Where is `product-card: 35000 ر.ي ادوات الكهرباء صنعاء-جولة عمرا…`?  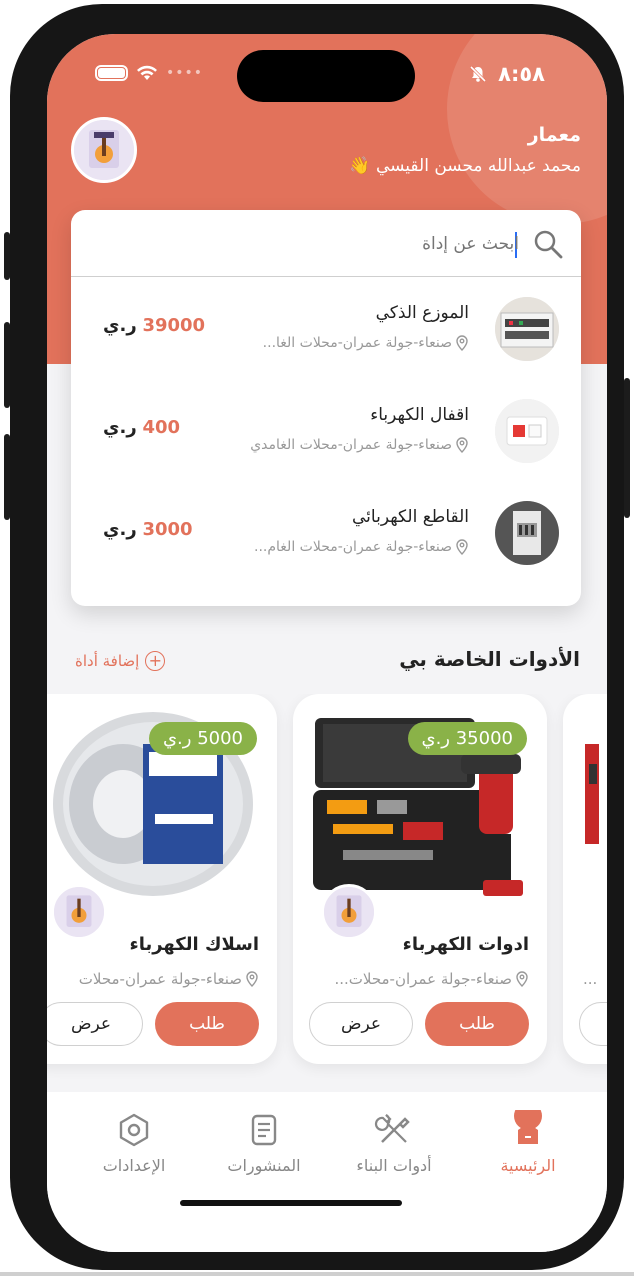
product-card: 35000 ر.ي ادوات الكهرباء صنعاء-جولة عمرا… is located at coordinates (420, 879).